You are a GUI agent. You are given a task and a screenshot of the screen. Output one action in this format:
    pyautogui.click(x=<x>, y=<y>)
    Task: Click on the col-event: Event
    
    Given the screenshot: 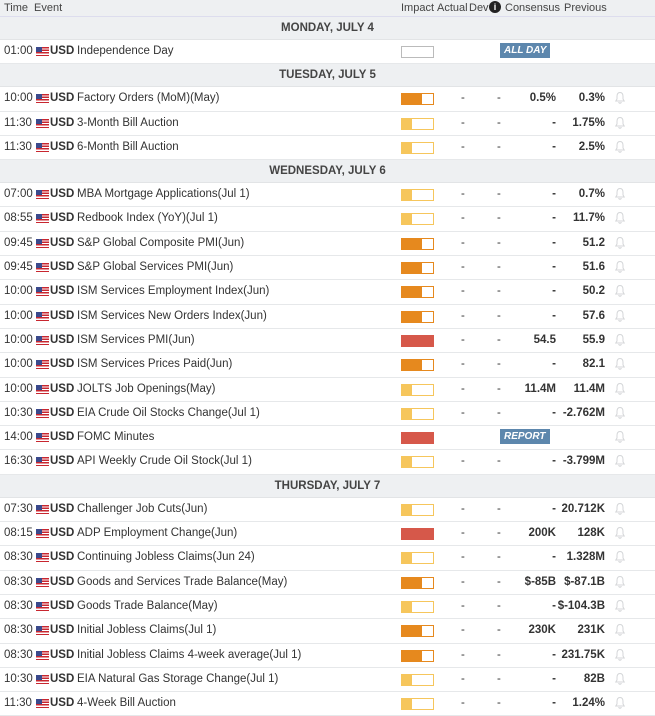 What is the action you would take?
    pyautogui.click(x=48, y=8)
    